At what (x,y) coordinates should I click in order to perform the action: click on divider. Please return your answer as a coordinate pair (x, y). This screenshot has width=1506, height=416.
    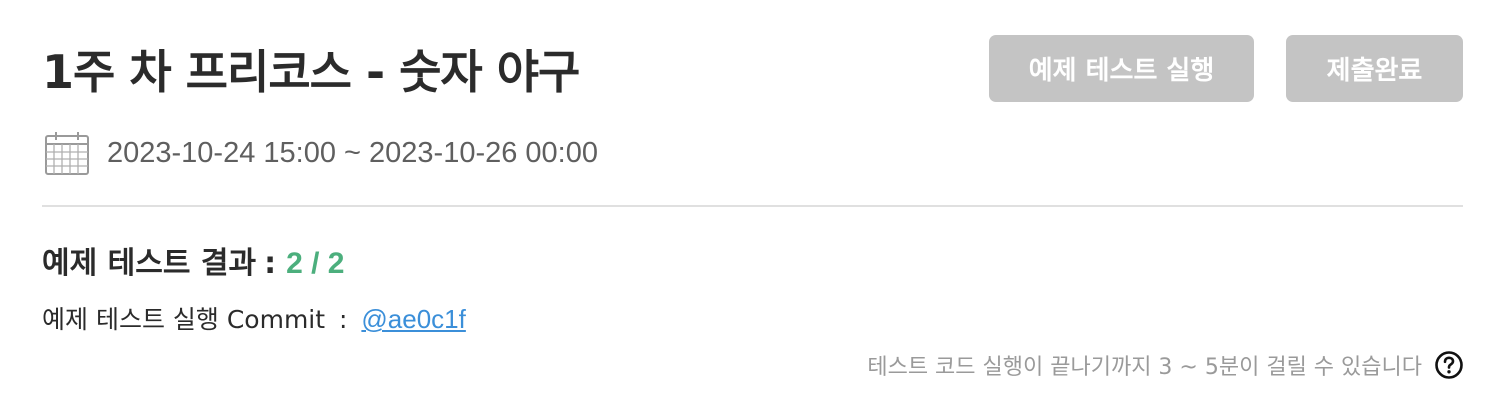
    Looking at the image, I should click on (752, 206).